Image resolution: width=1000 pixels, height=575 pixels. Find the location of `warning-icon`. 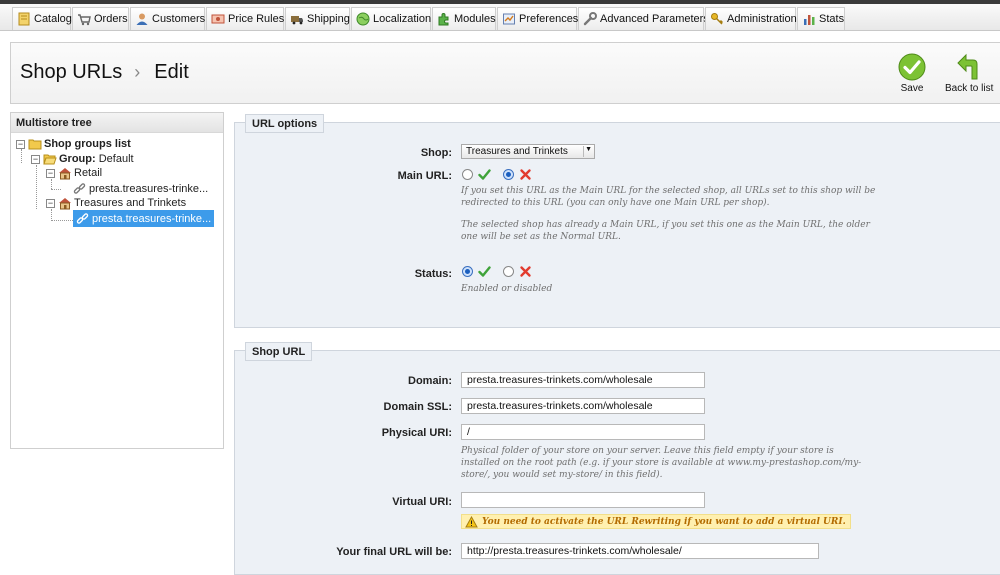

warning-icon is located at coordinates (471, 522).